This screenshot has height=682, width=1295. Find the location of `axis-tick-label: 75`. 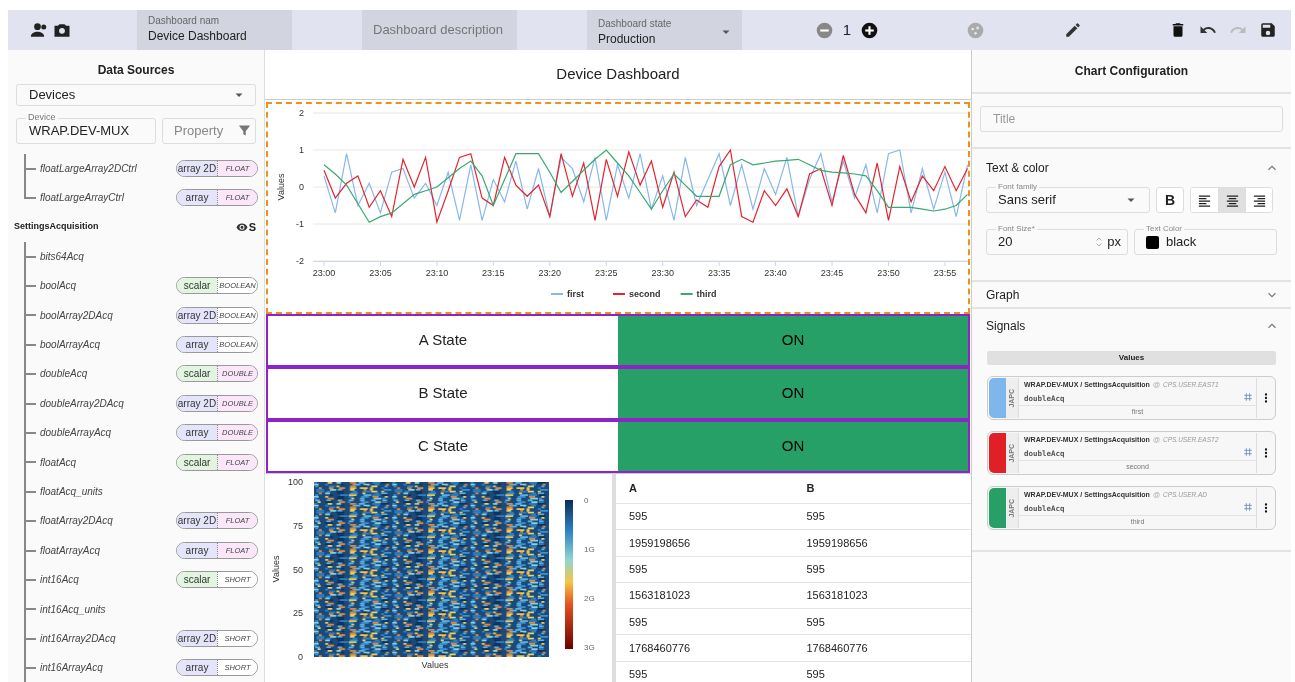

axis-tick-label: 75 is located at coordinates (298, 525).